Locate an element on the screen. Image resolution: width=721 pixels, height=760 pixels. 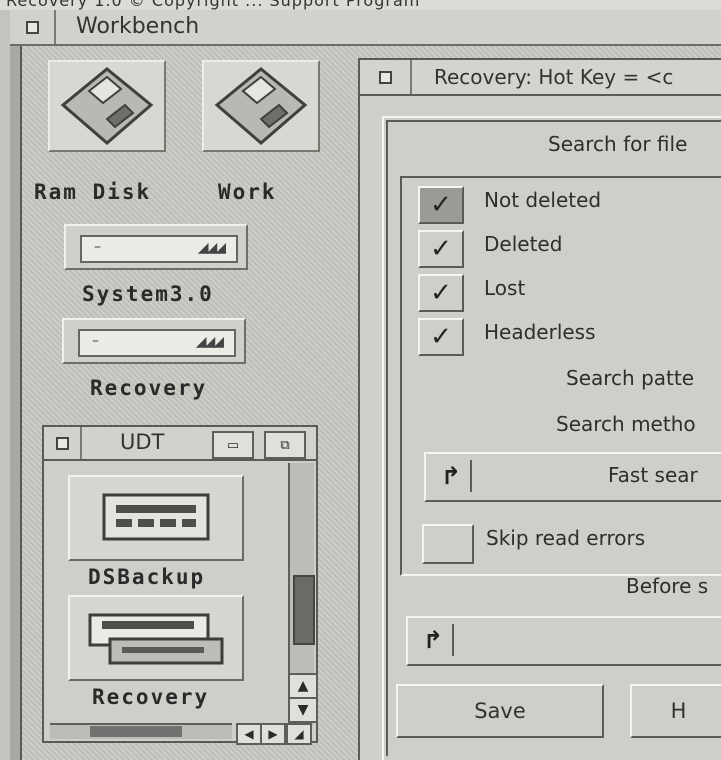
recovery-title: Recovery: Hot Key = <c is located at coordinates (554, 77).